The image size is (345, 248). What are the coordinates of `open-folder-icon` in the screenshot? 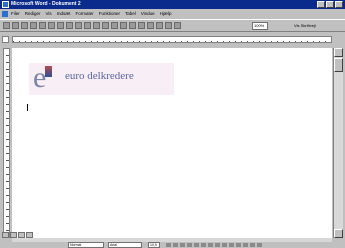 It's located at (15, 25).